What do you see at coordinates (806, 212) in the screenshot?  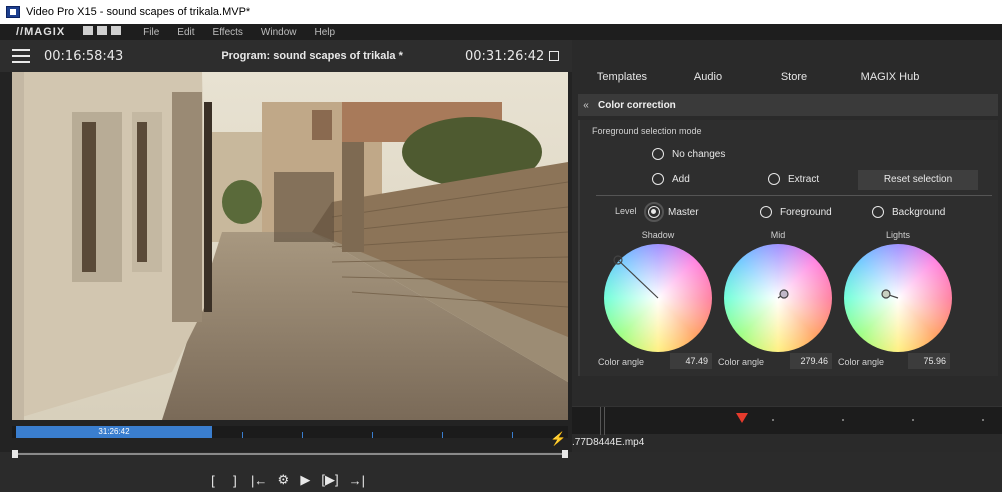 I see `radio-foreground-label: Foreground` at bounding box center [806, 212].